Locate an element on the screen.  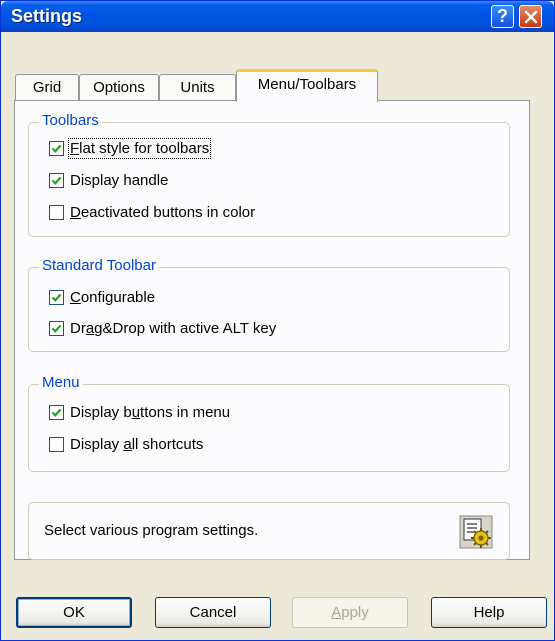
tab-label: Options is located at coordinates (119, 87).